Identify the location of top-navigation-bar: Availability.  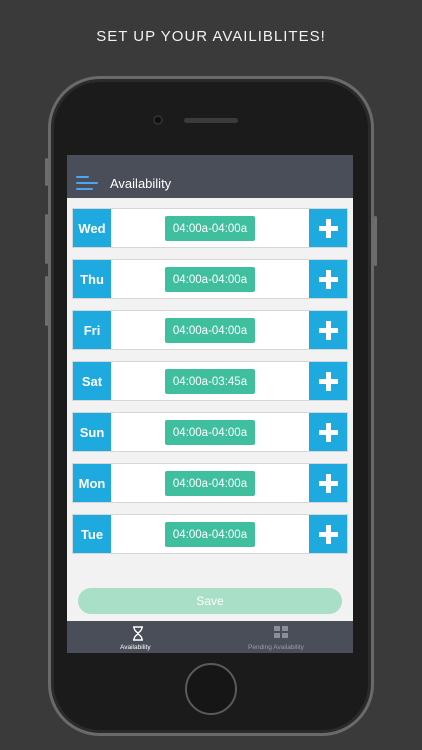
(210, 176).